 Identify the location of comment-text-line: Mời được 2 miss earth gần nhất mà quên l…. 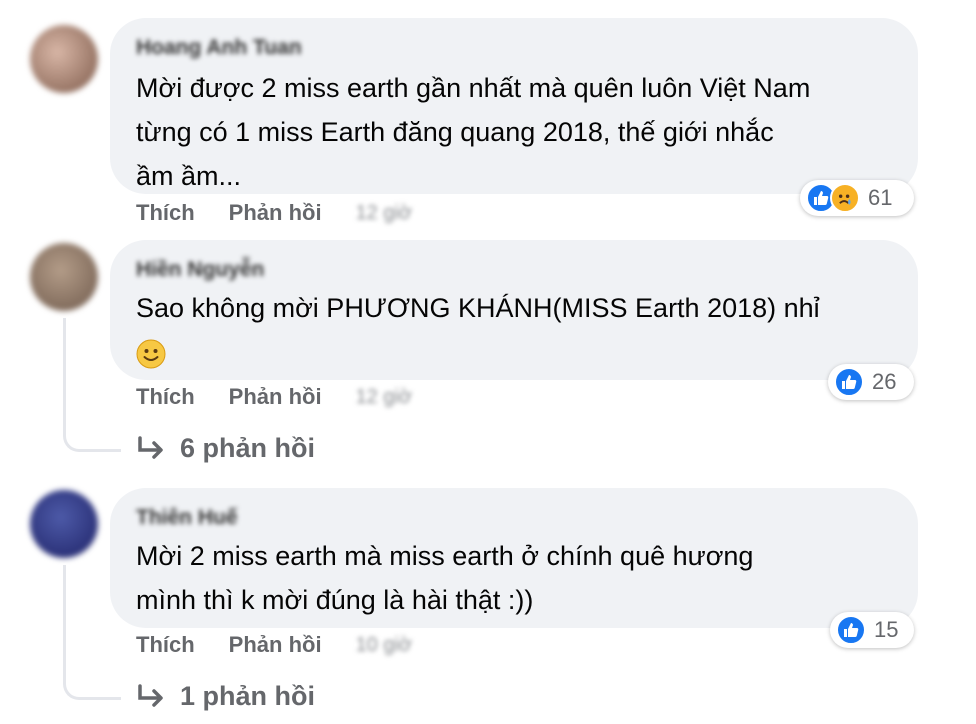
(473, 88).